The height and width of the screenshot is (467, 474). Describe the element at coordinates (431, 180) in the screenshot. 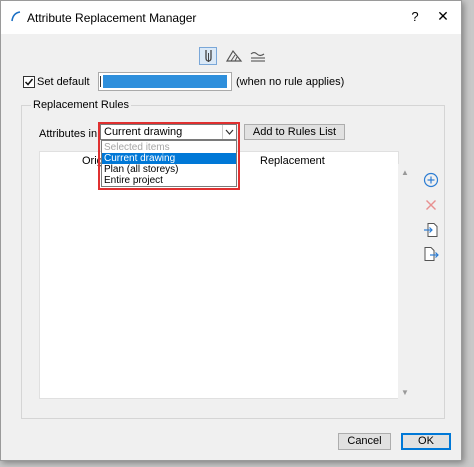

I see `add-rule-icon` at that location.